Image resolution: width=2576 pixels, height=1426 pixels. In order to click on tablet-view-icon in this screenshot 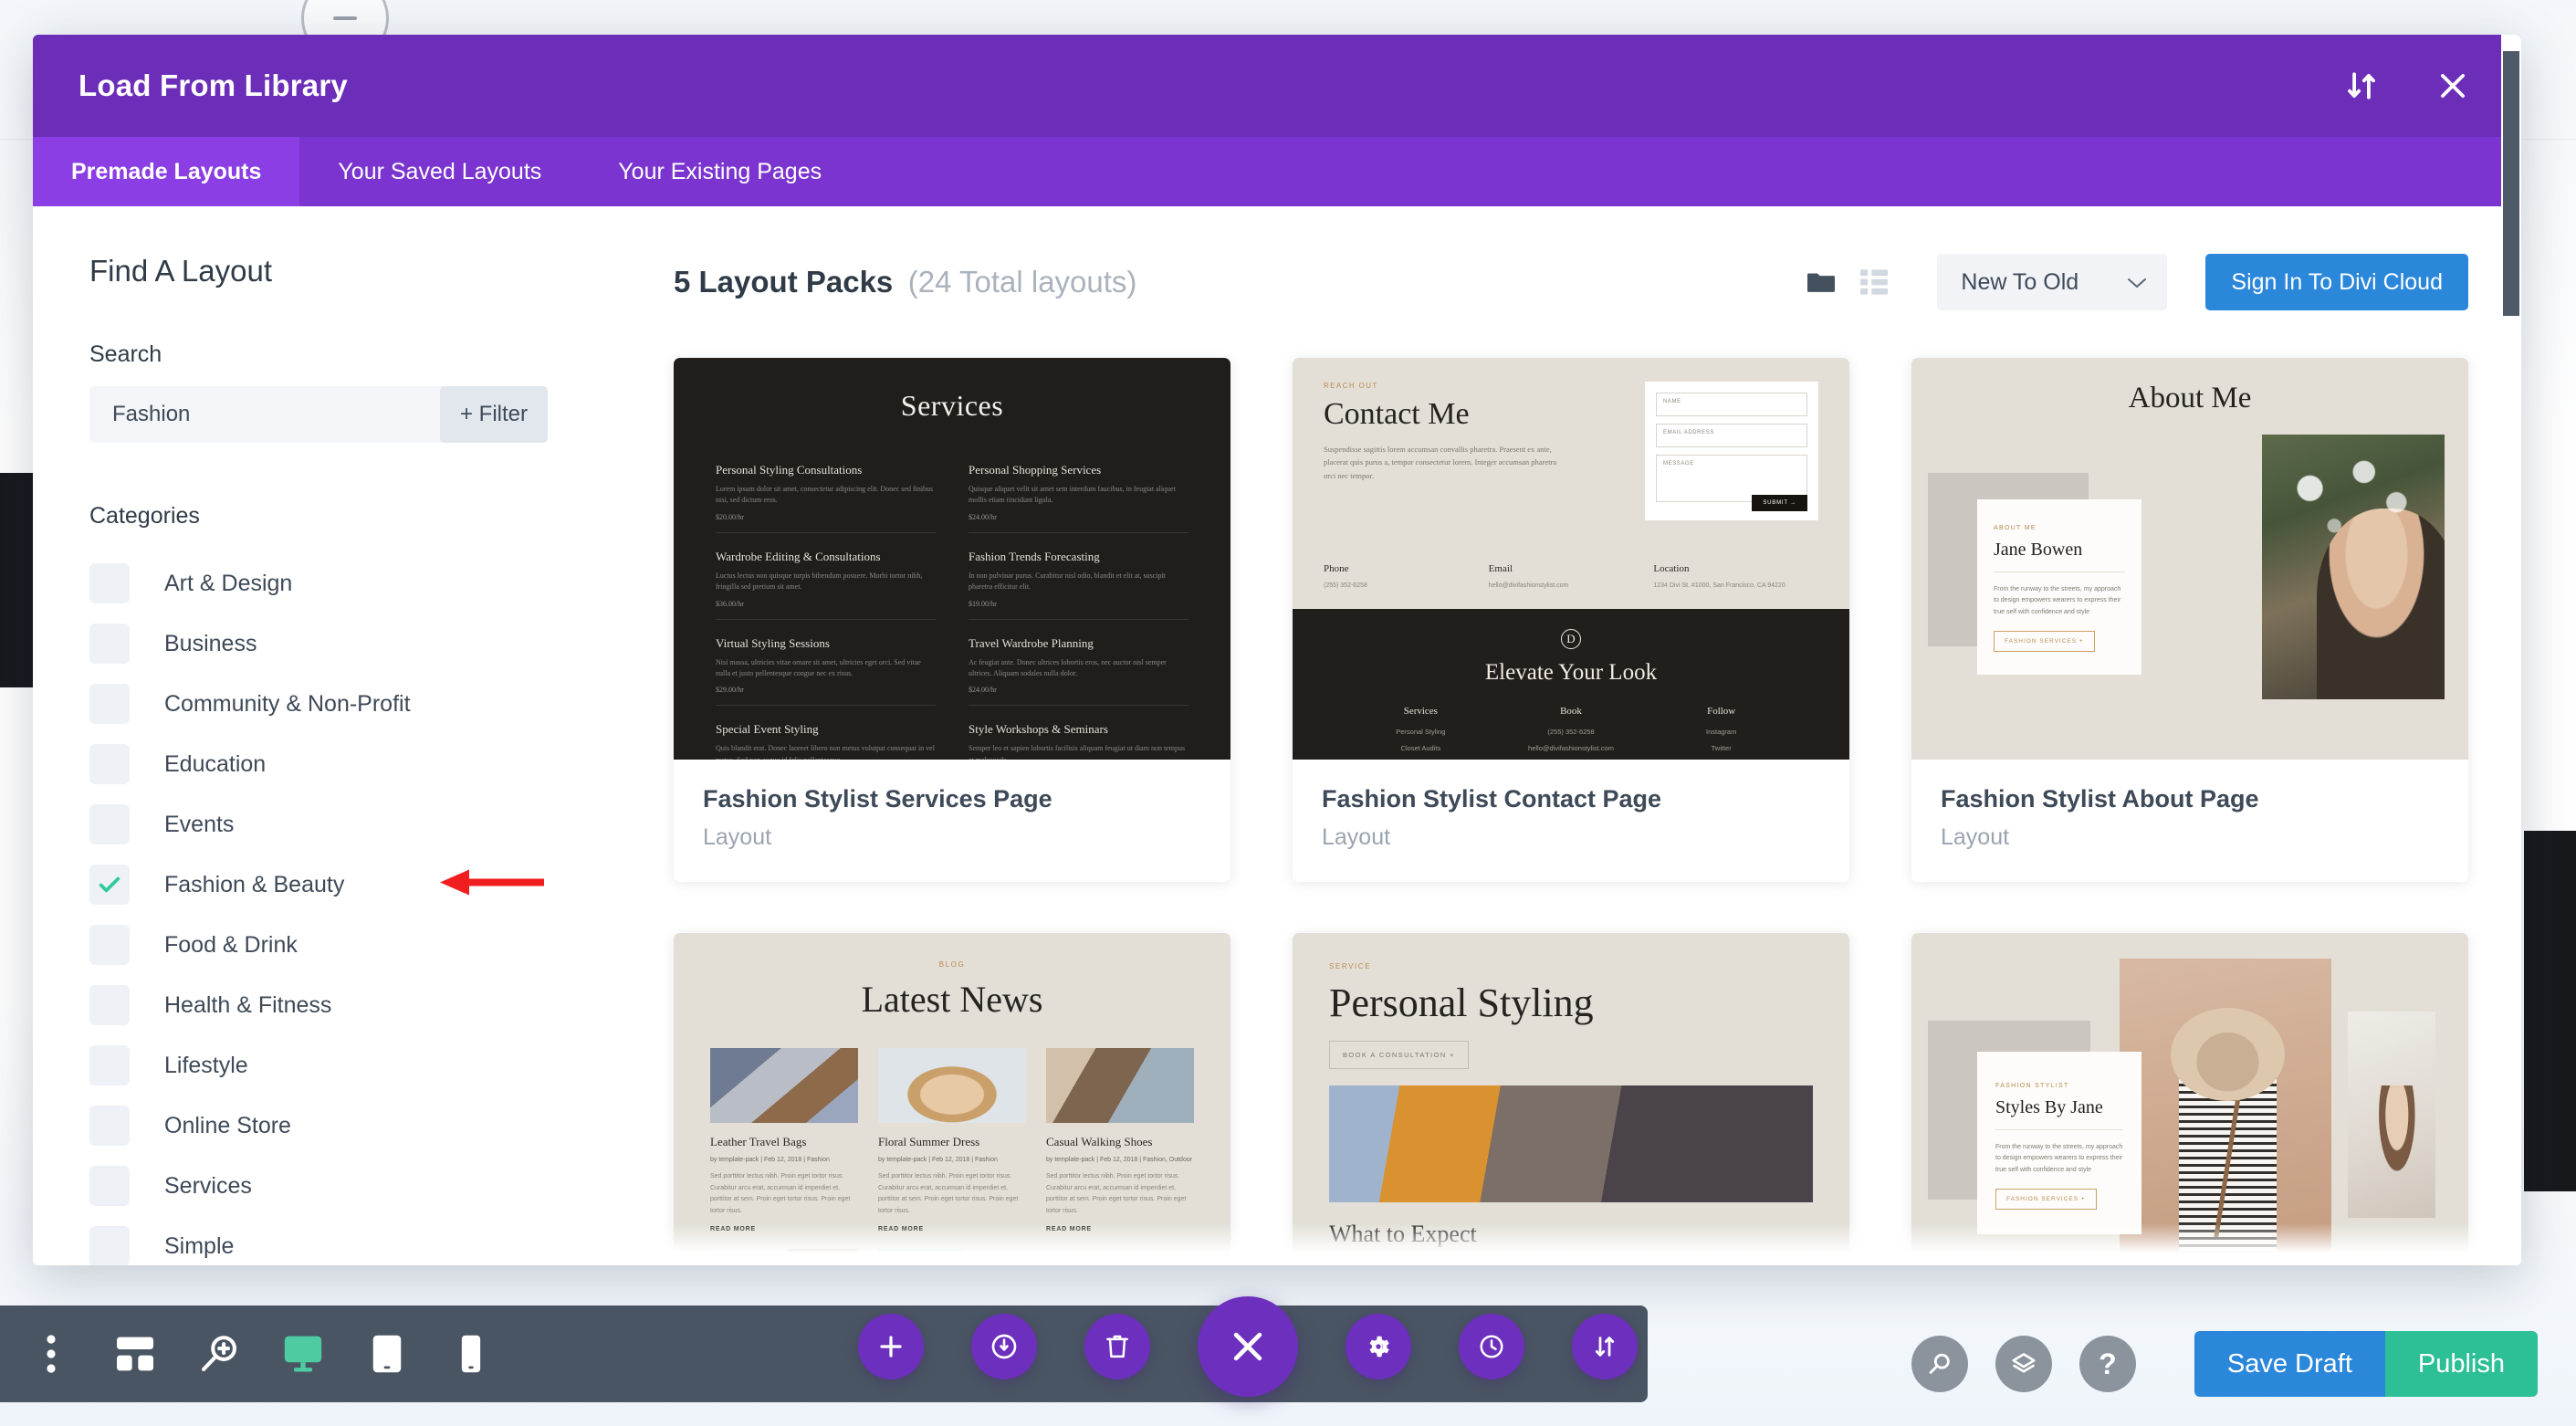, I will do `click(387, 1354)`.